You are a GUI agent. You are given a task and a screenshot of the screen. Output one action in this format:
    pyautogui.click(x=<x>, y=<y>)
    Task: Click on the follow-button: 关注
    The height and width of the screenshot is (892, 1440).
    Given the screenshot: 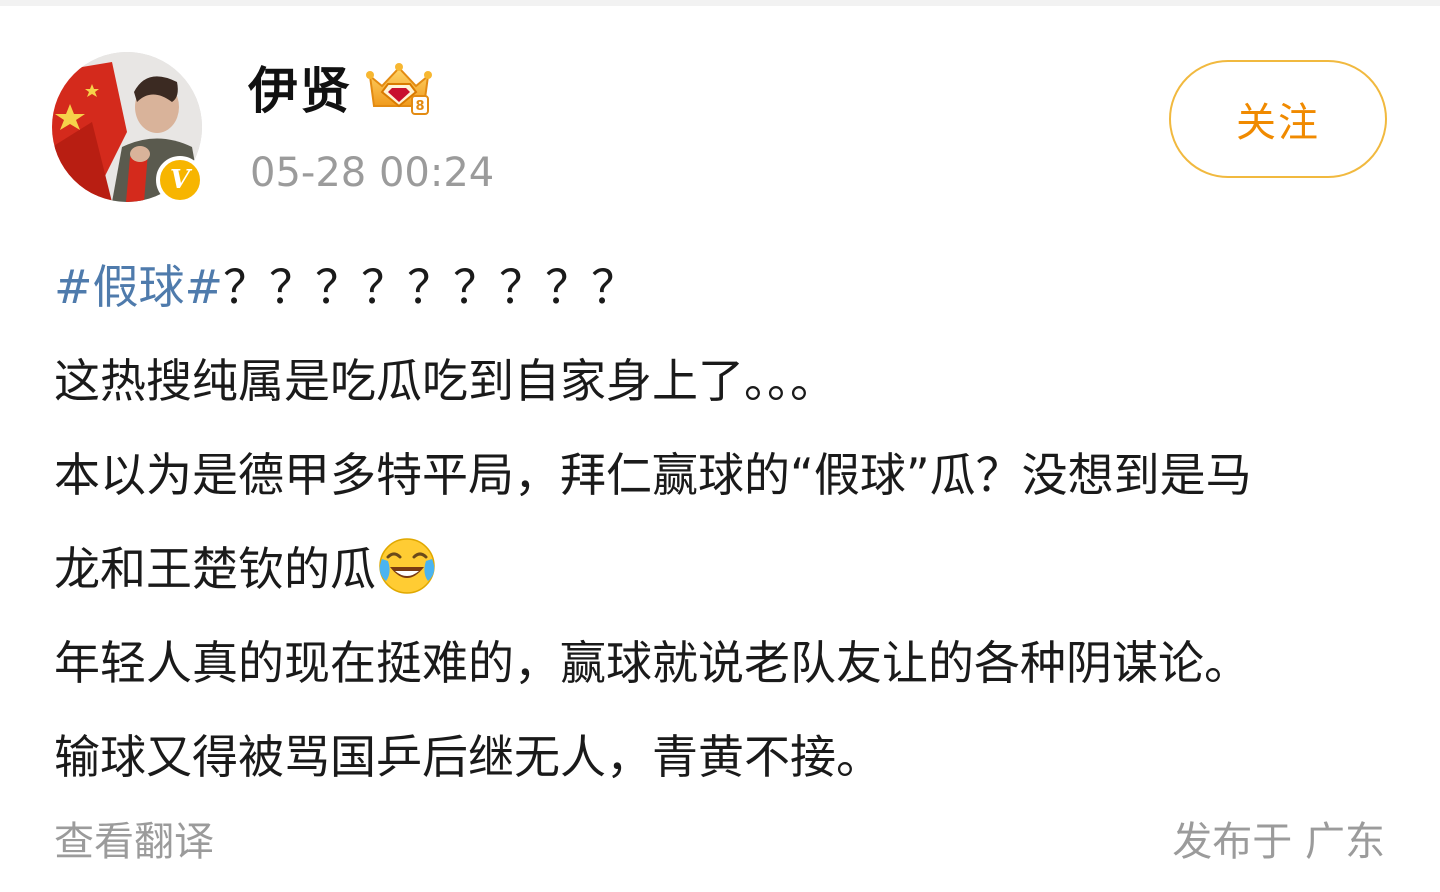 What is the action you would take?
    pyautogui.click(x=1278, y=119)
    